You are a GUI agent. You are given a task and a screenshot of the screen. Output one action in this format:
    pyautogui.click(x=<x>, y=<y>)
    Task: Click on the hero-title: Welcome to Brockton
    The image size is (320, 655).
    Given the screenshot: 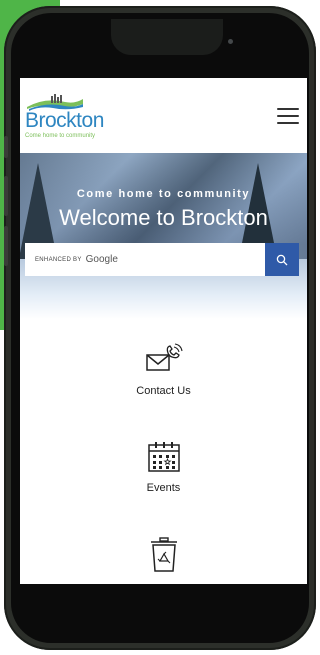 What is the action you would take?
    pyautogui.click(x=163, y=217)
    